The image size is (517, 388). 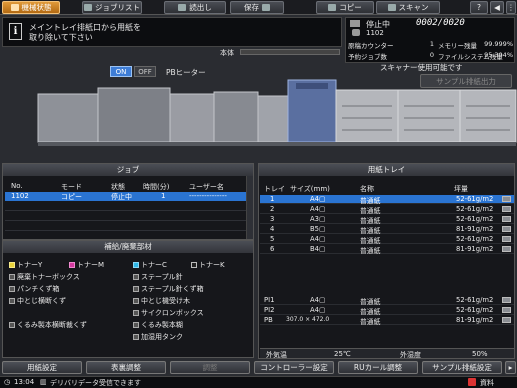 What do you see at coordinates (345, 7) in the screenshot?
I see `tab-copy: コピー` at bounding box center [345, 7].